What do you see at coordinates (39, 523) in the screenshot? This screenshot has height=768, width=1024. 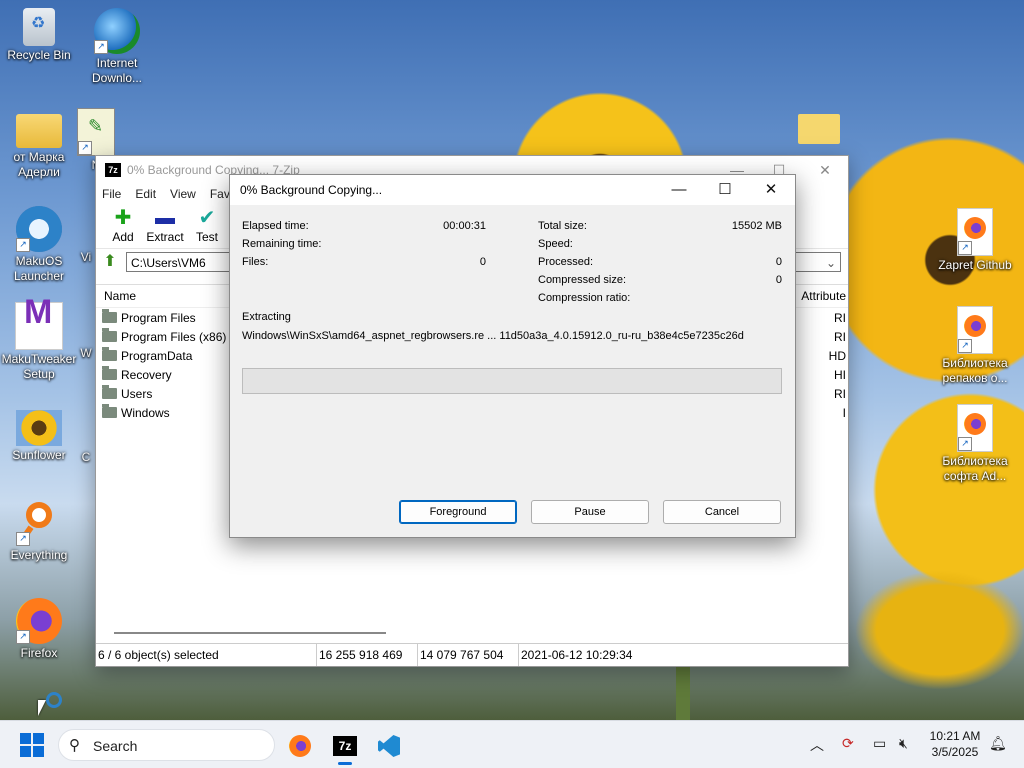 I see `everything-search-icon: ↗` at bounding box center [39, 523].